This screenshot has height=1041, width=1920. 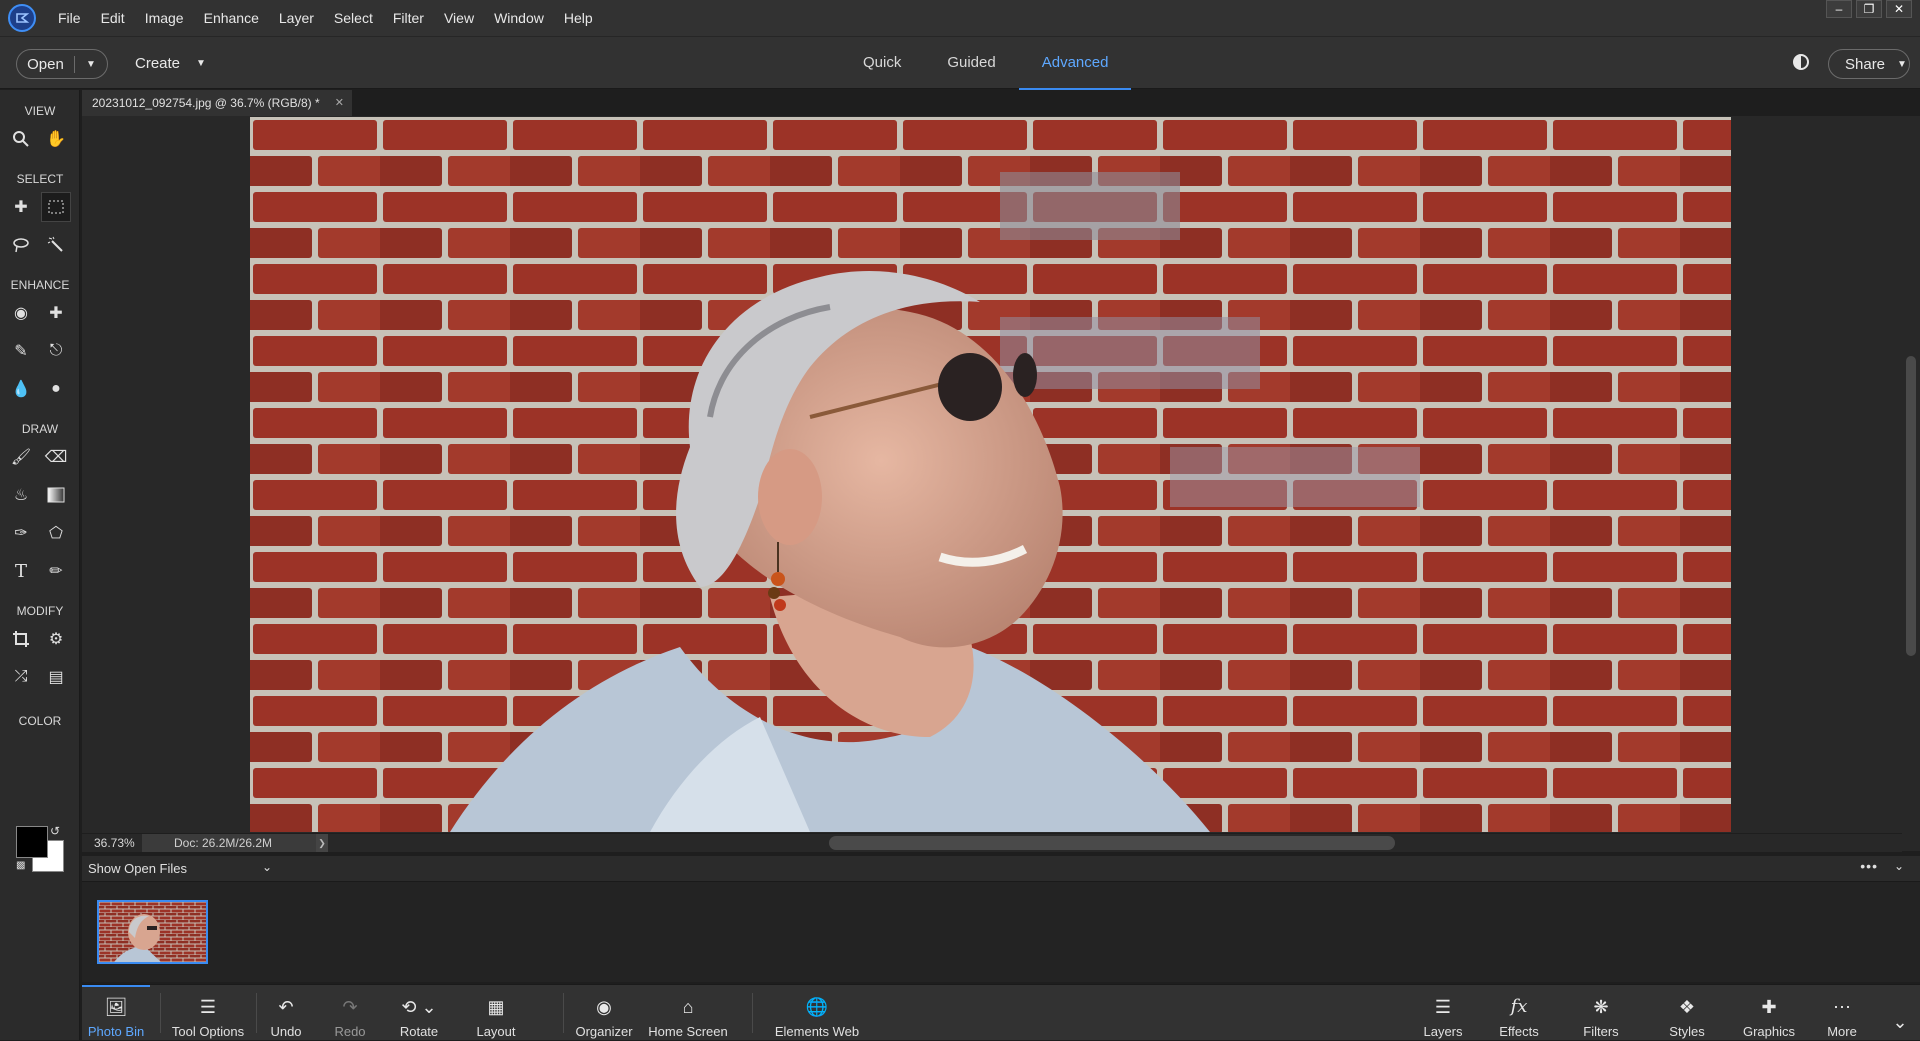 I want to click on theme-contrast-icon, so click(x=1801, y=62).